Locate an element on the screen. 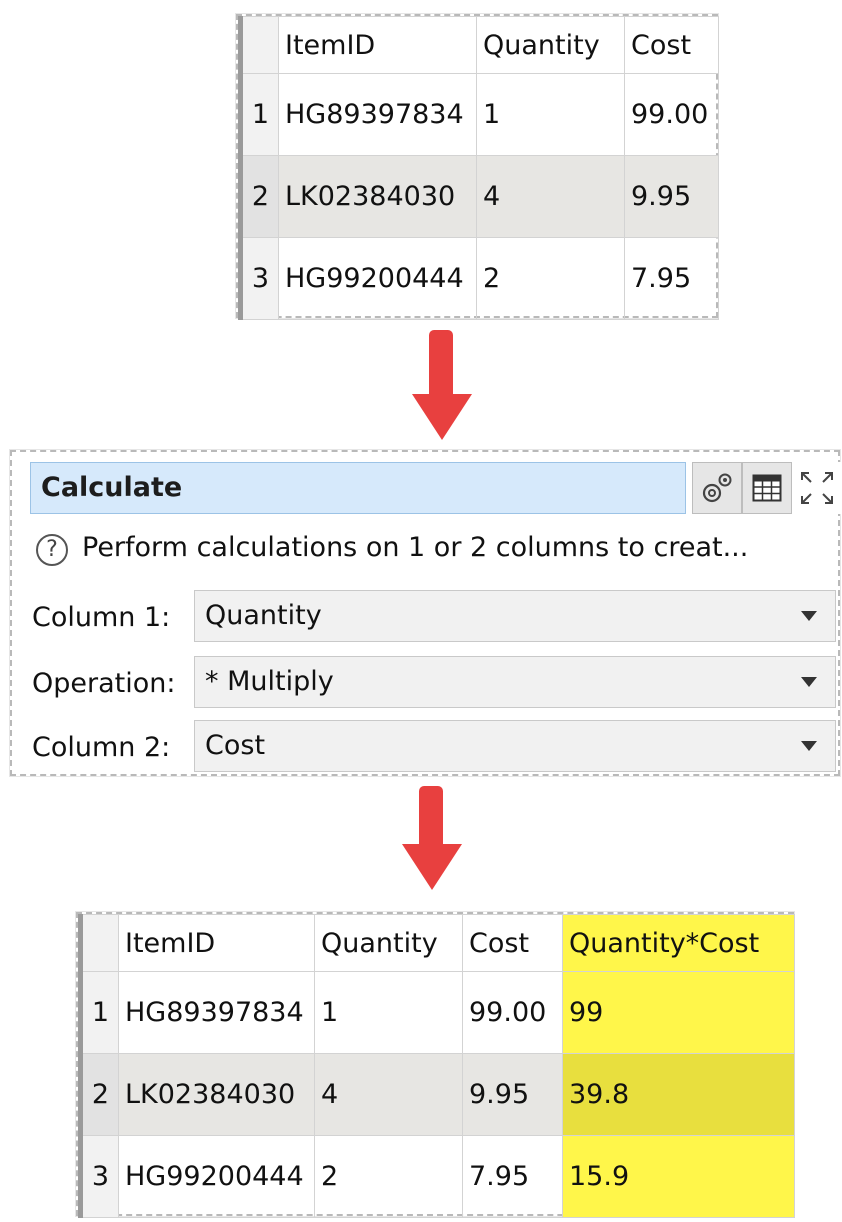 The width and height of the screenshot is (842, 1222). panel-title-bar: Calculate is located at coordinates (358, 488).